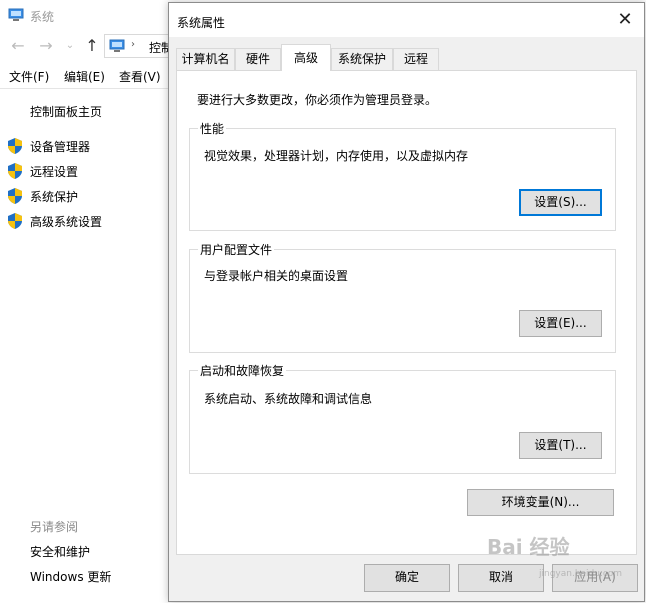 This screenshot has width=646, height=603. I want to click on tab-hardware: 硬件, so click(258, 59).